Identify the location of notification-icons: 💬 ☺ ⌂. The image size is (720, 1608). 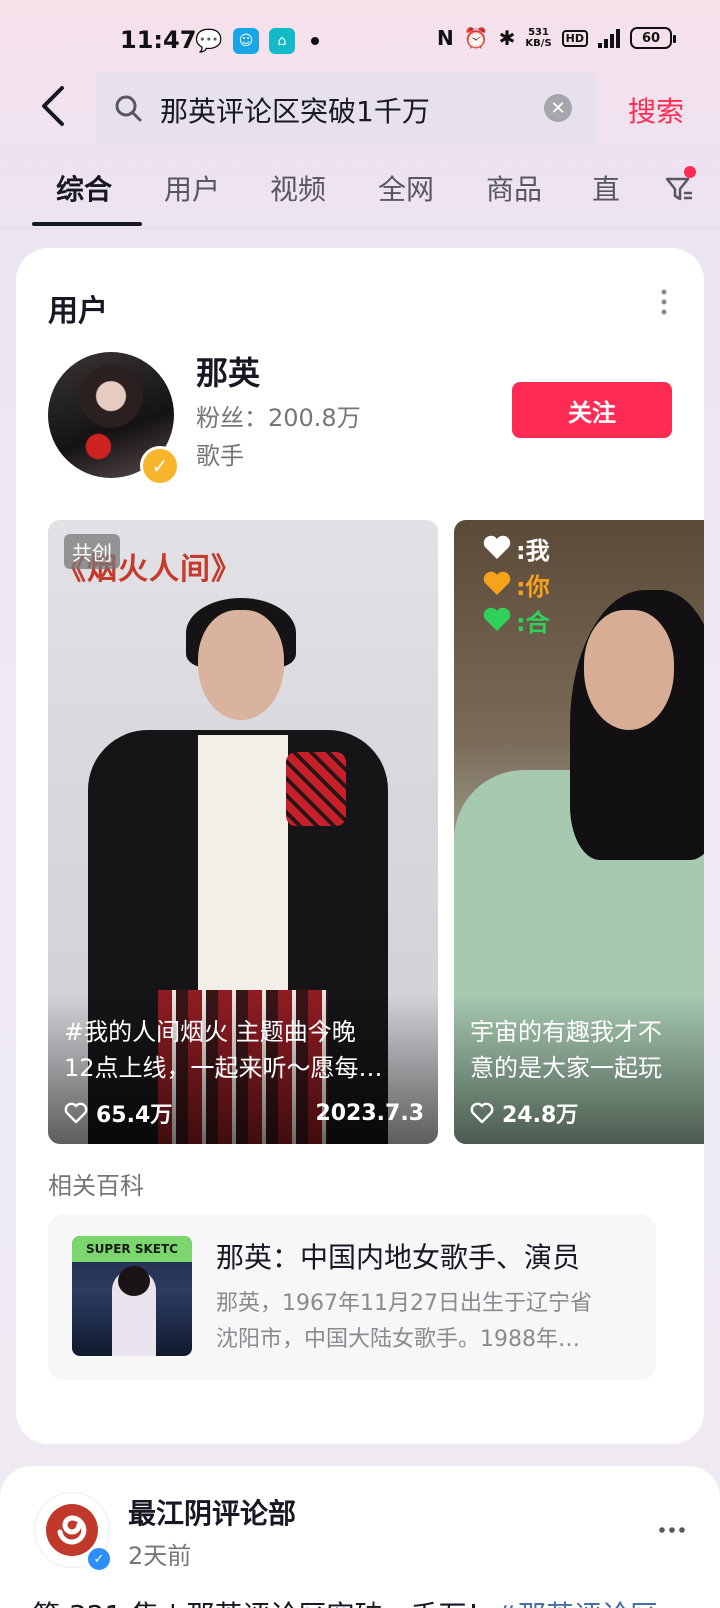
(257, 41).